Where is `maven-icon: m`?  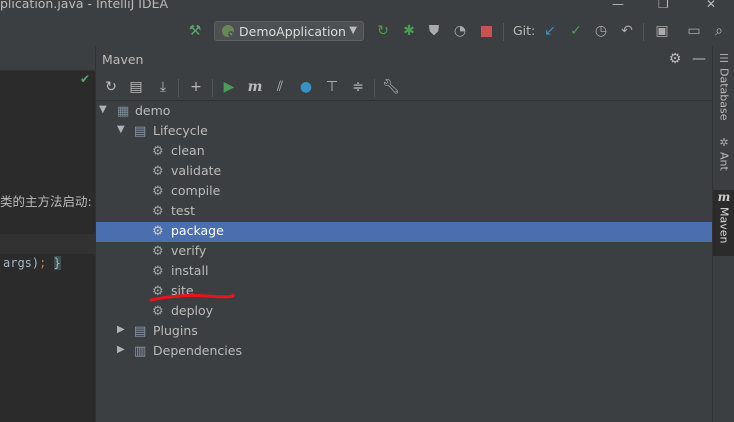 maven-icon: m is located at coordinates (724, 197).